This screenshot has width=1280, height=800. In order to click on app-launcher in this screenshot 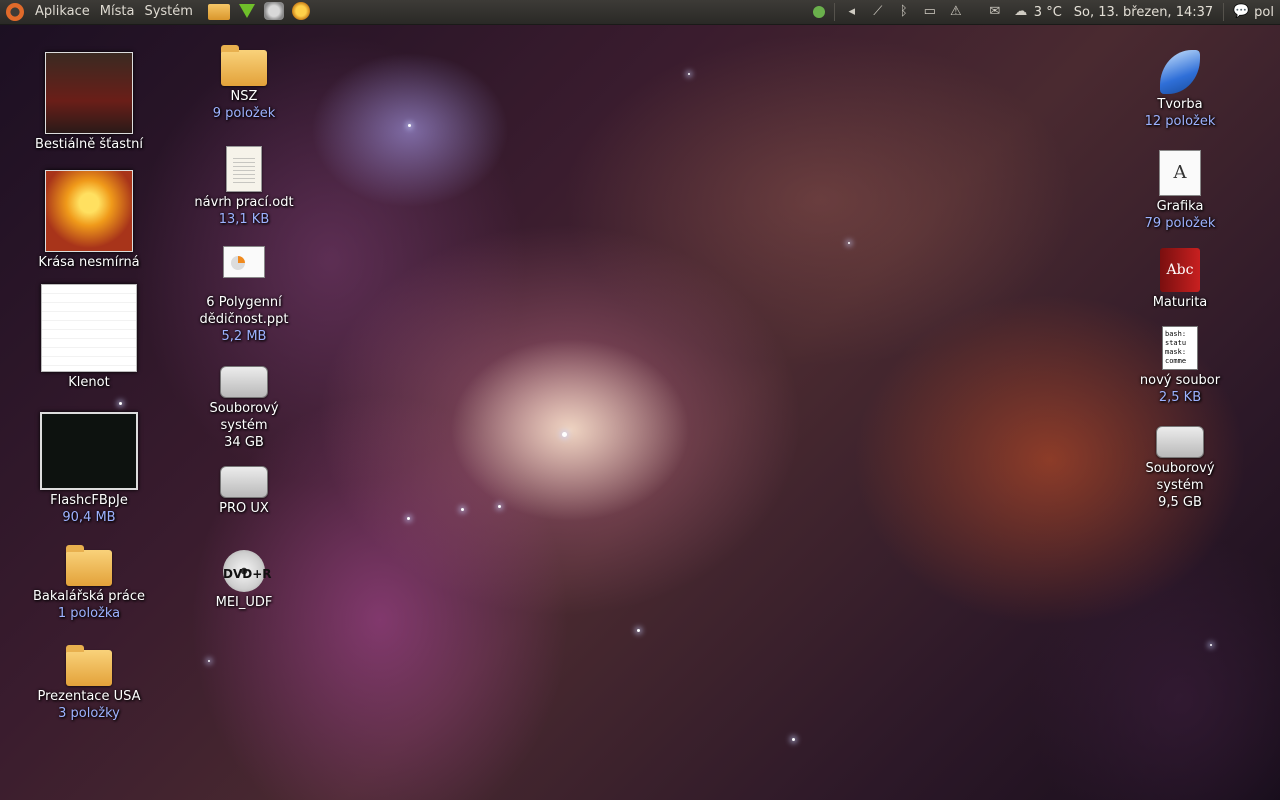, I will do `click(274, 12)`.